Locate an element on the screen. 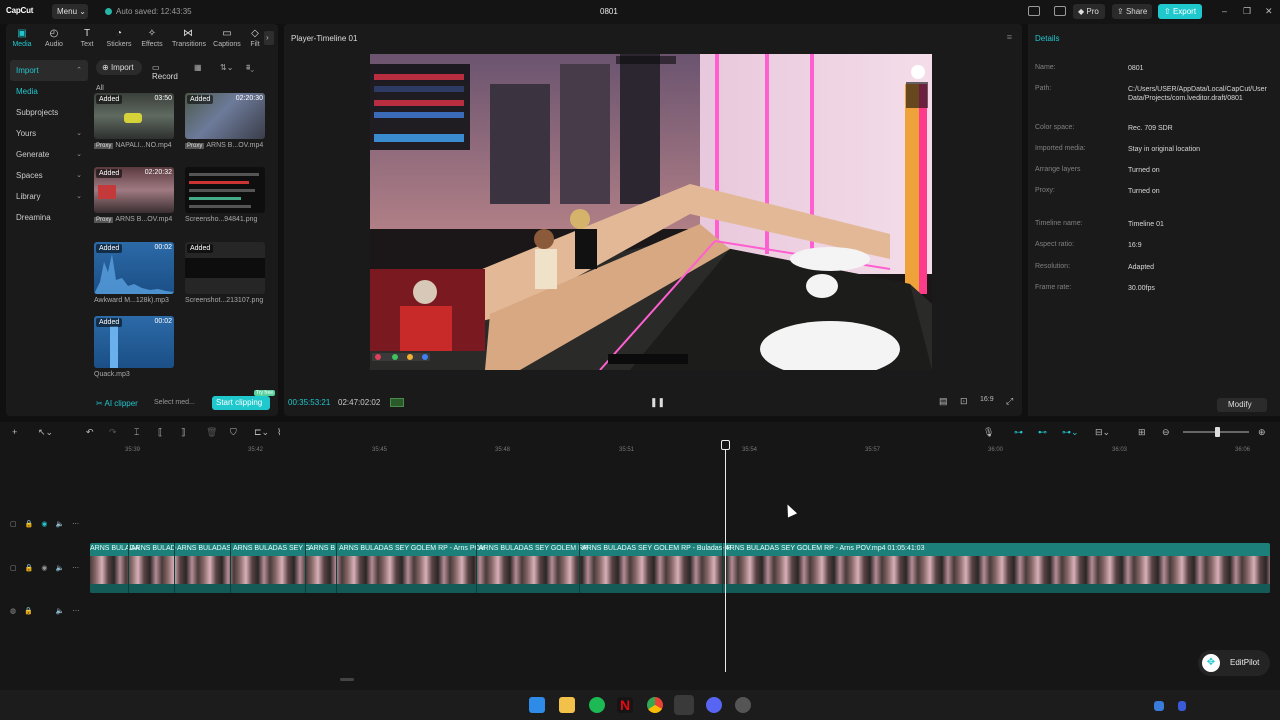  media-item: Added 00:02 Awkward M...128k).mp3 is located at coordinates (134, 273).